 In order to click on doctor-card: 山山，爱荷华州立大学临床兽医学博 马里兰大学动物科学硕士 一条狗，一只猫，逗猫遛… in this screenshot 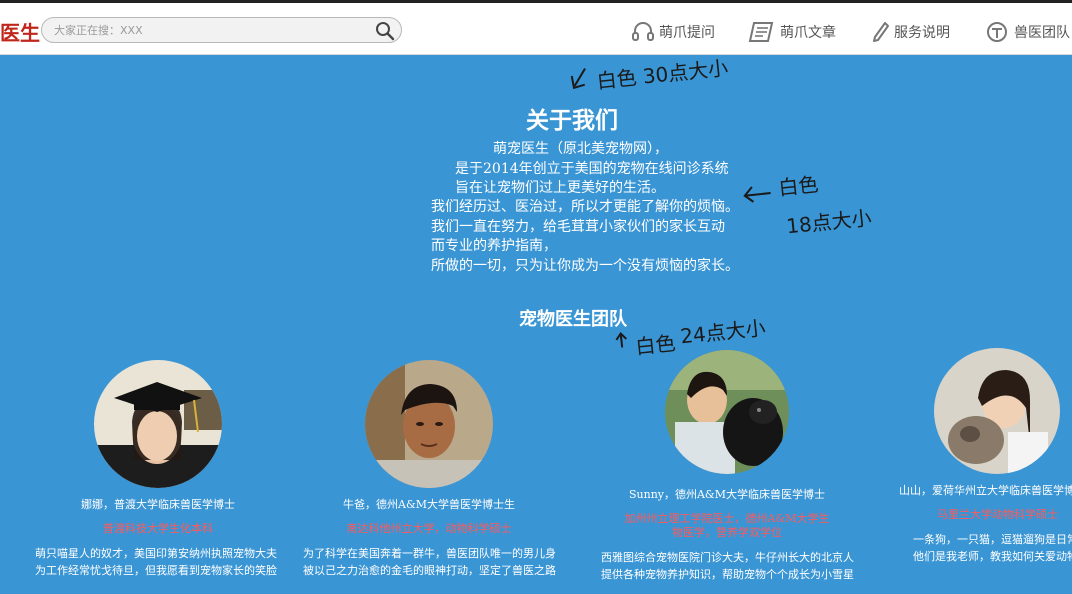, I will do `click(982, 456)`.